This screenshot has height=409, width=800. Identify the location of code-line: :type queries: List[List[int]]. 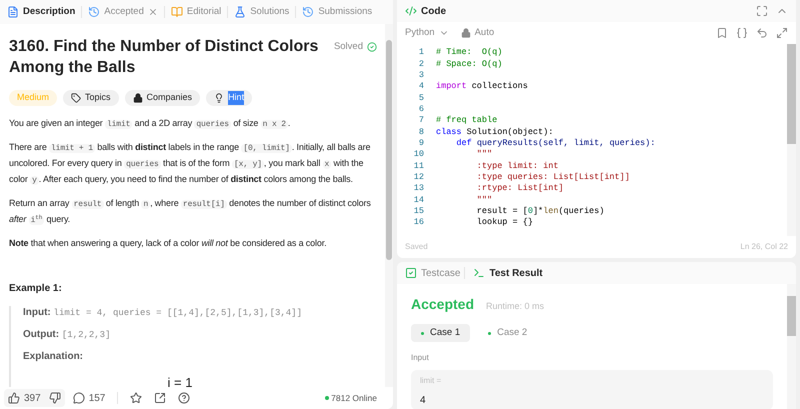
(553, 177).